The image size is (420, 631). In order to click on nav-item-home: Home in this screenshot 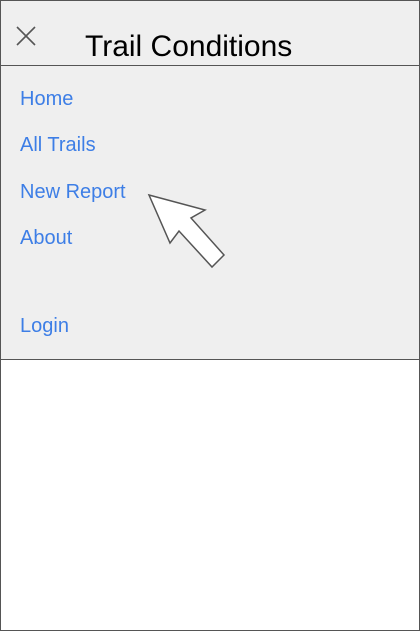, I will do `click(46, 99)`.